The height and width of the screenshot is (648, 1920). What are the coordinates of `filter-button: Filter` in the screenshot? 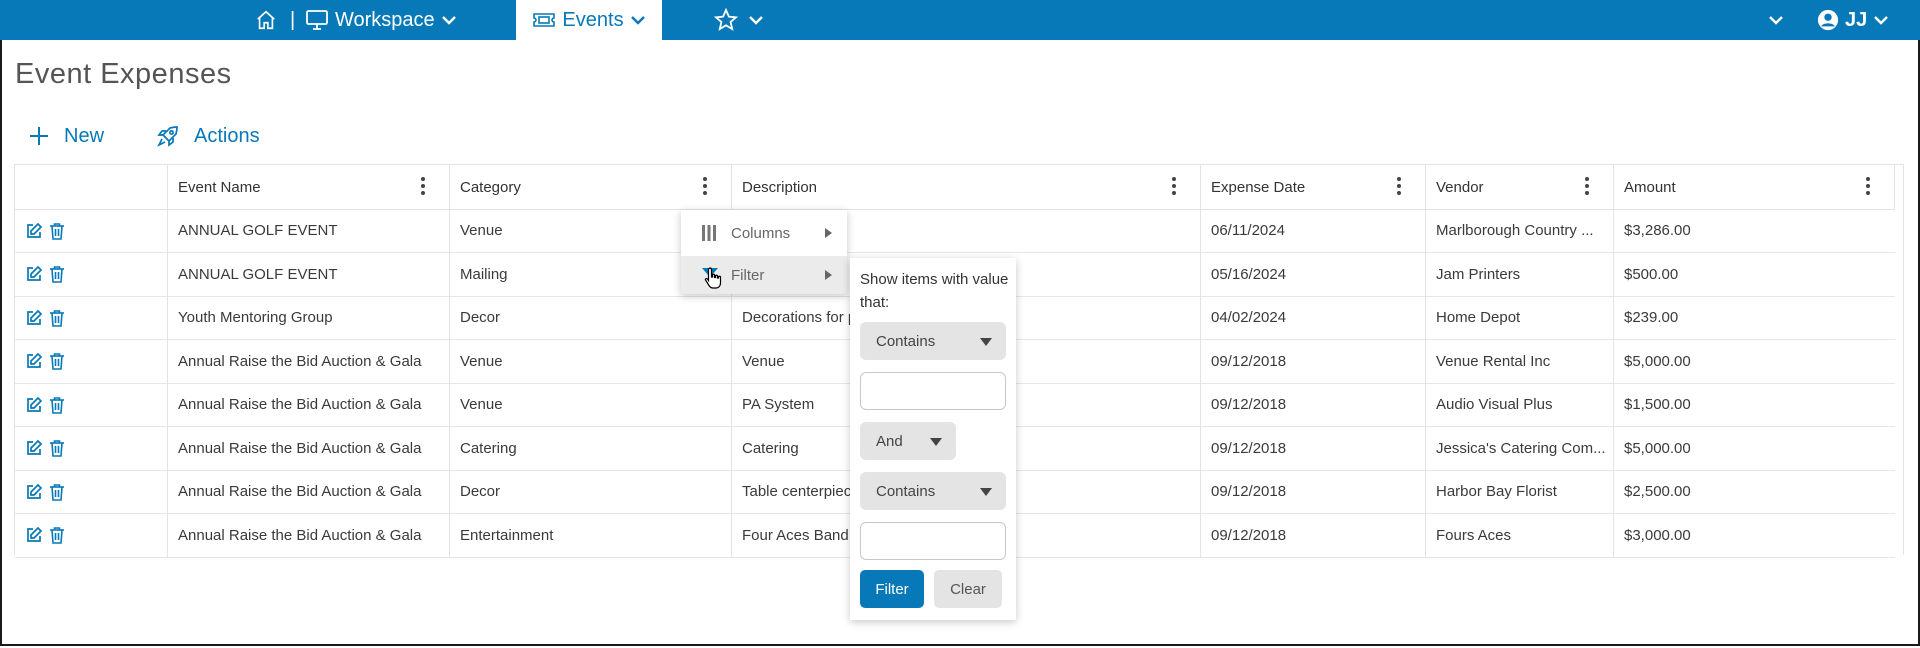 It's located at (892, 589).